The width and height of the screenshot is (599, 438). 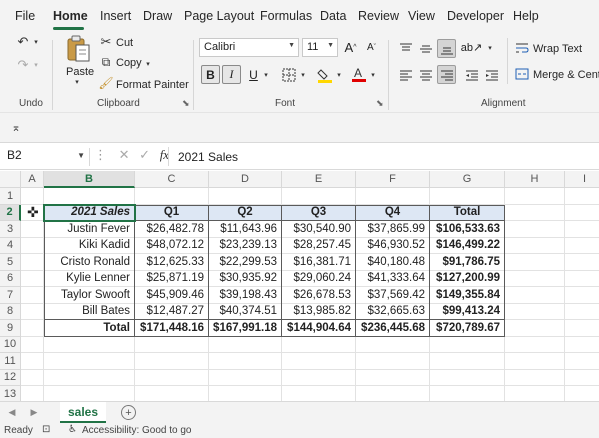 I want to click on column-header-c: C, so click(x=172, y=179).